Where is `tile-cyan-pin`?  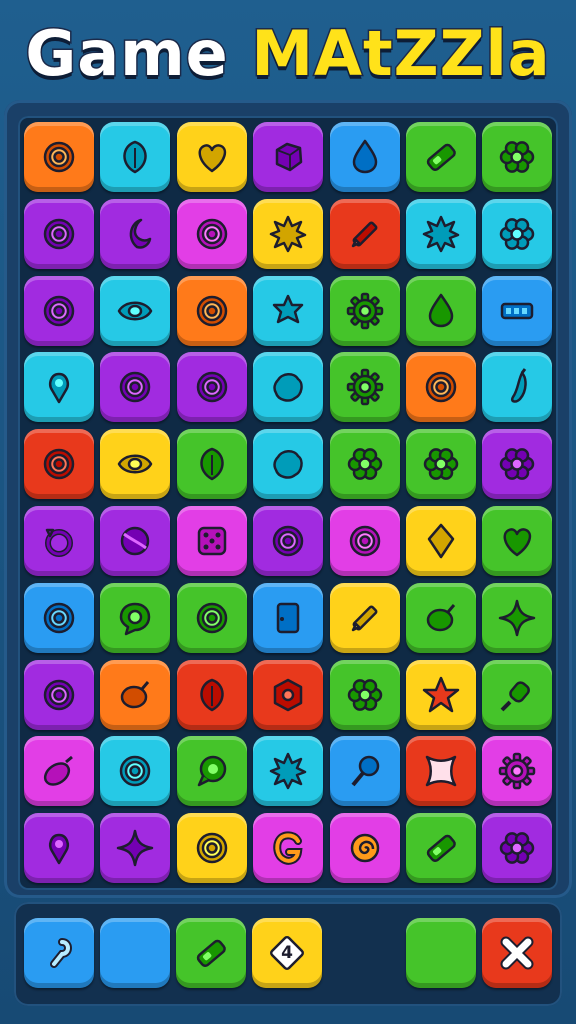 tile-cyan-pin is located at coordinates (59, 387).